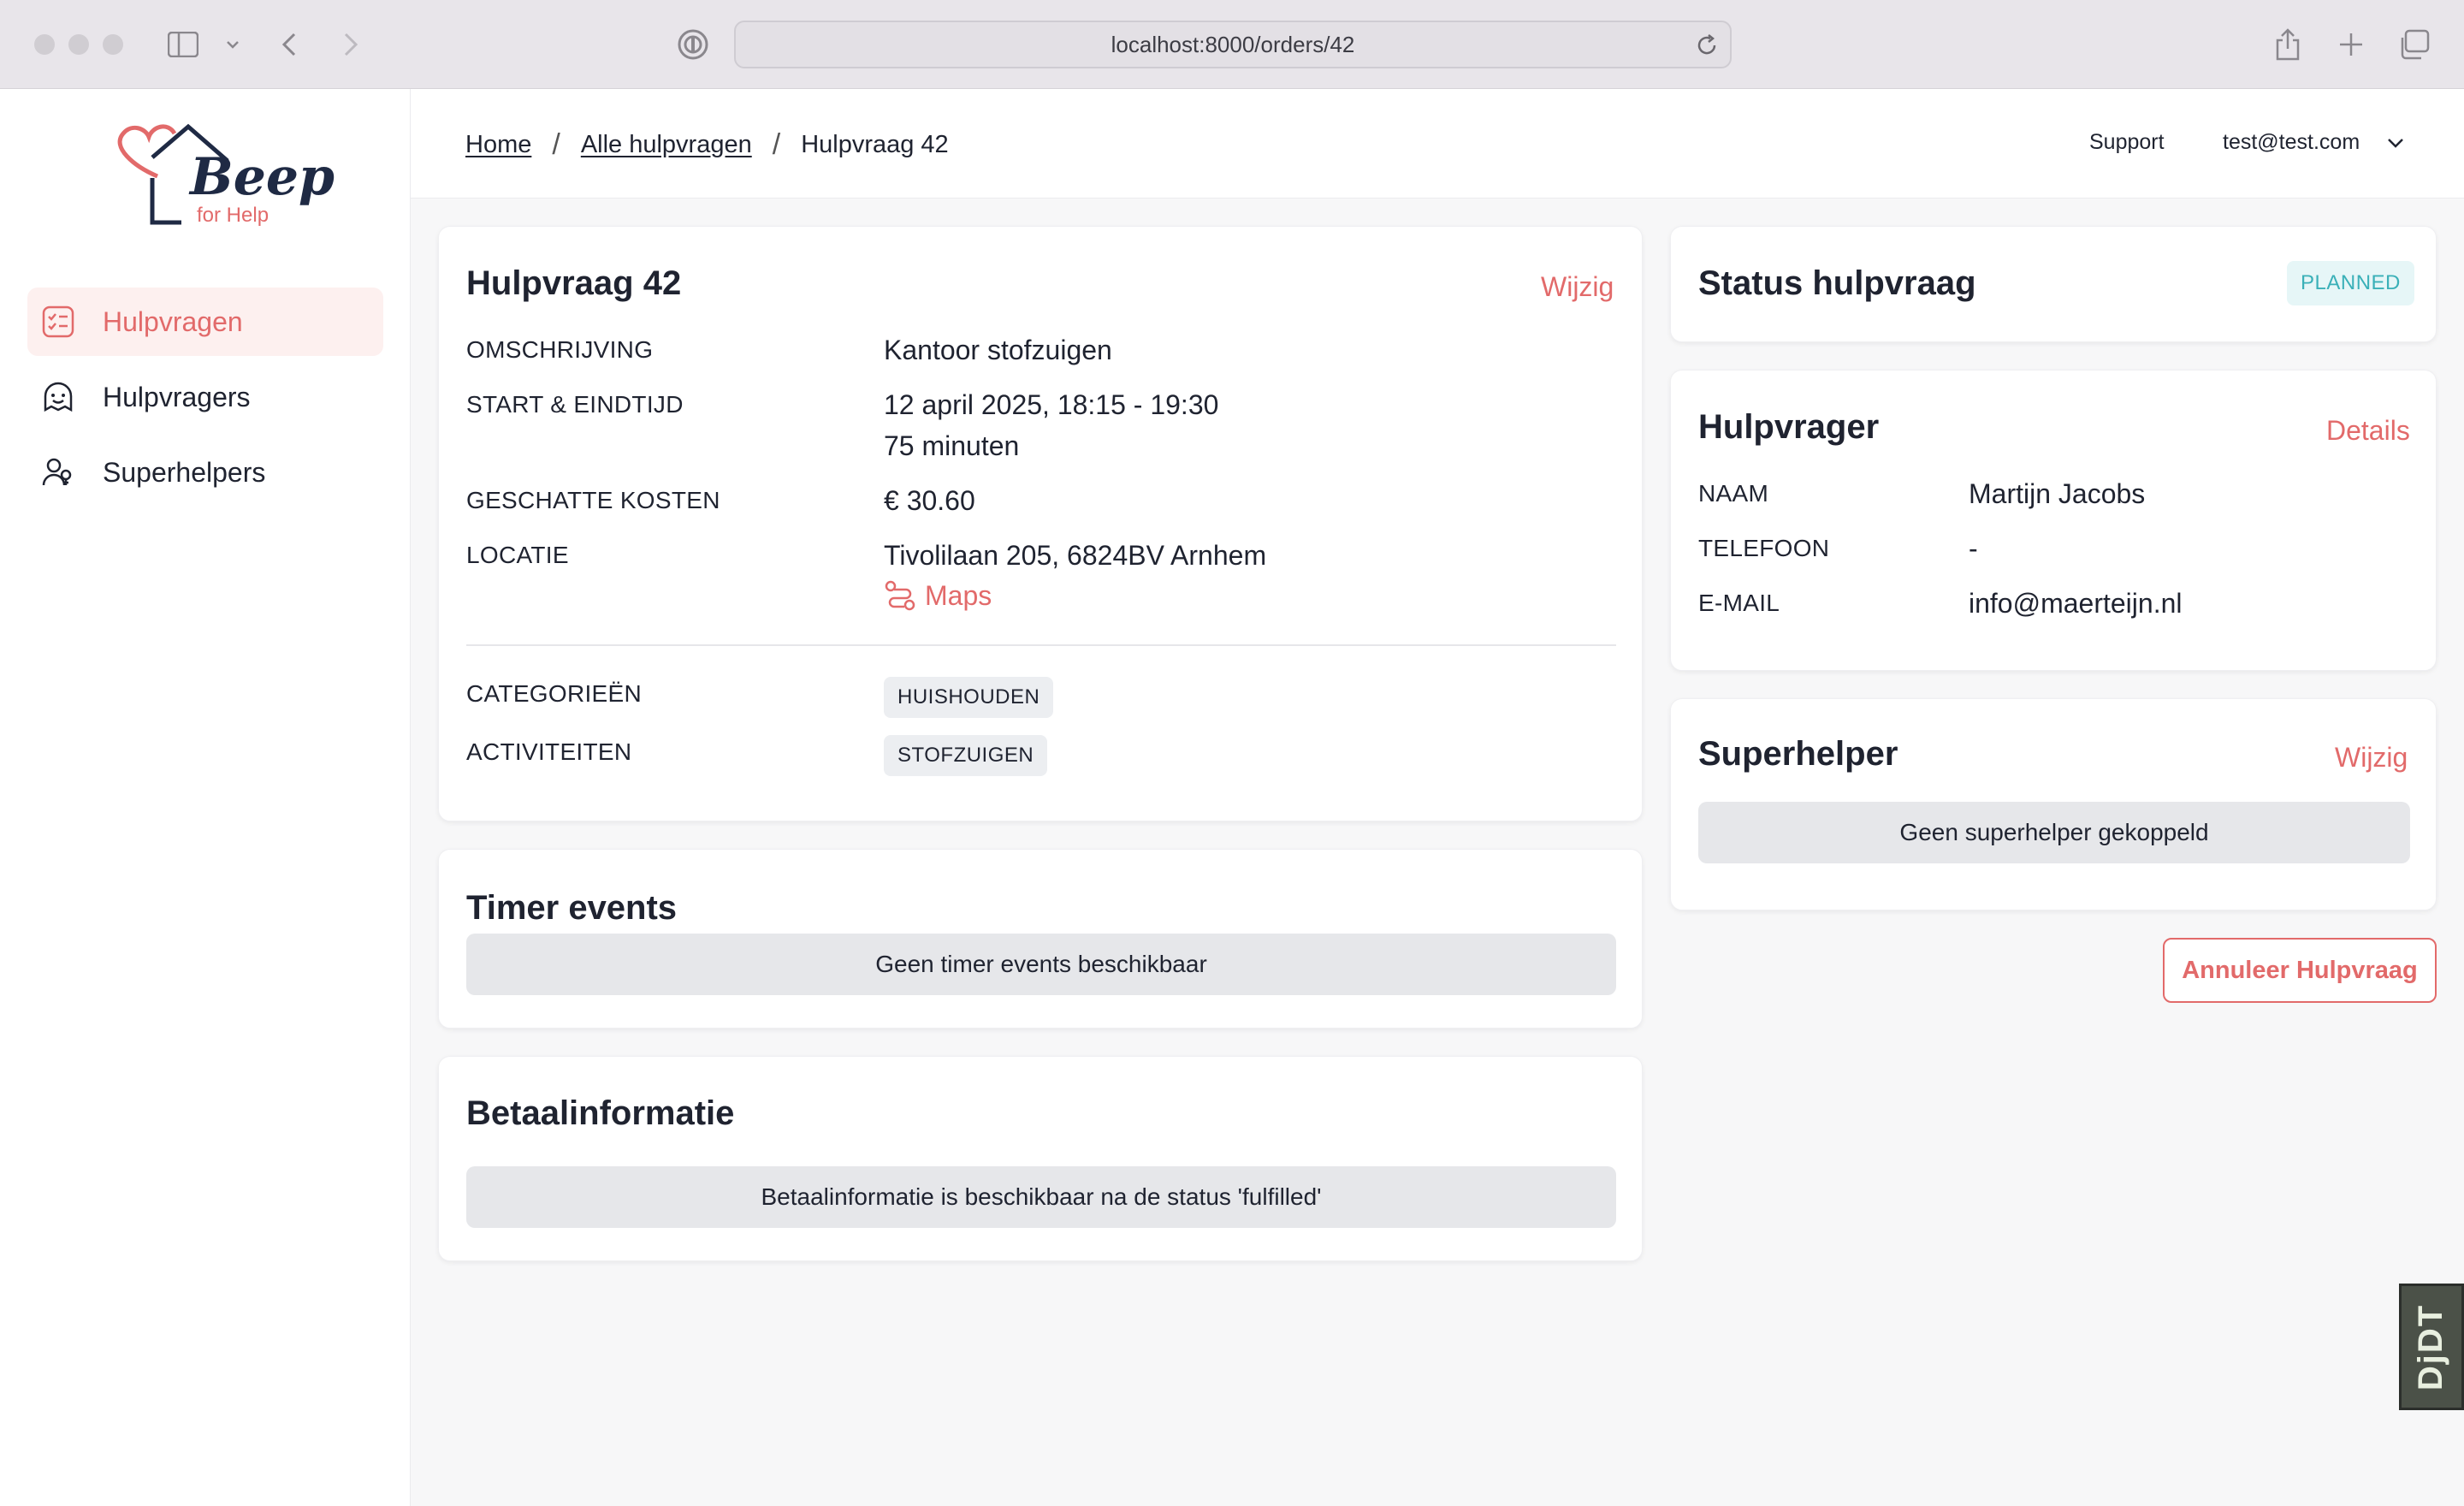  I want to click on name-value: Martijn Jacobs, so click(2057, 494).